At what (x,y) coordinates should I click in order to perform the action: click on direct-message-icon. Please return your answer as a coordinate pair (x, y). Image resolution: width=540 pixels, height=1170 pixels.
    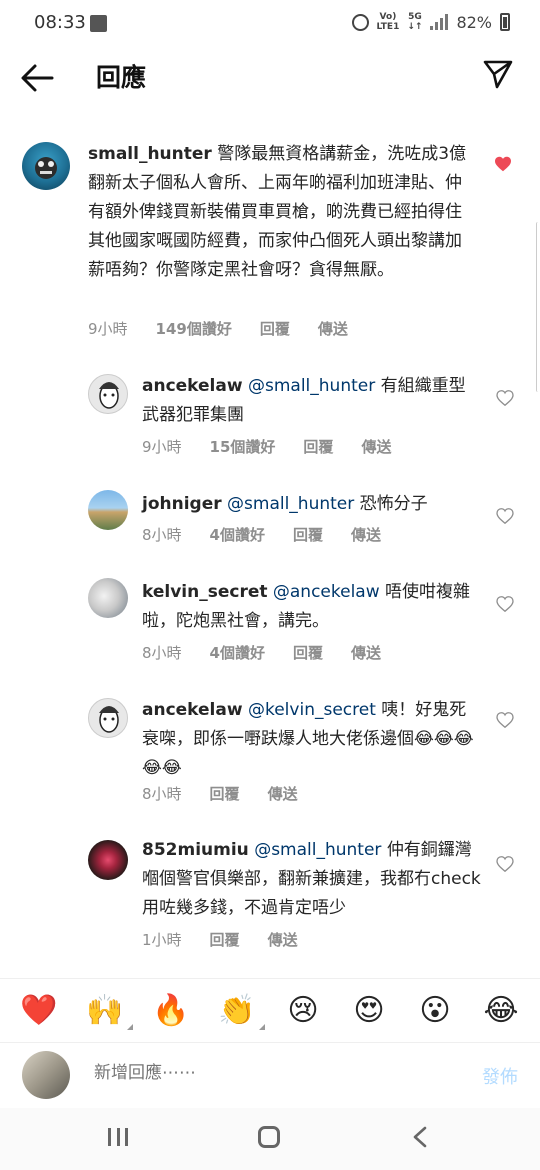
    Looking at the image, I should click on (498, 74).